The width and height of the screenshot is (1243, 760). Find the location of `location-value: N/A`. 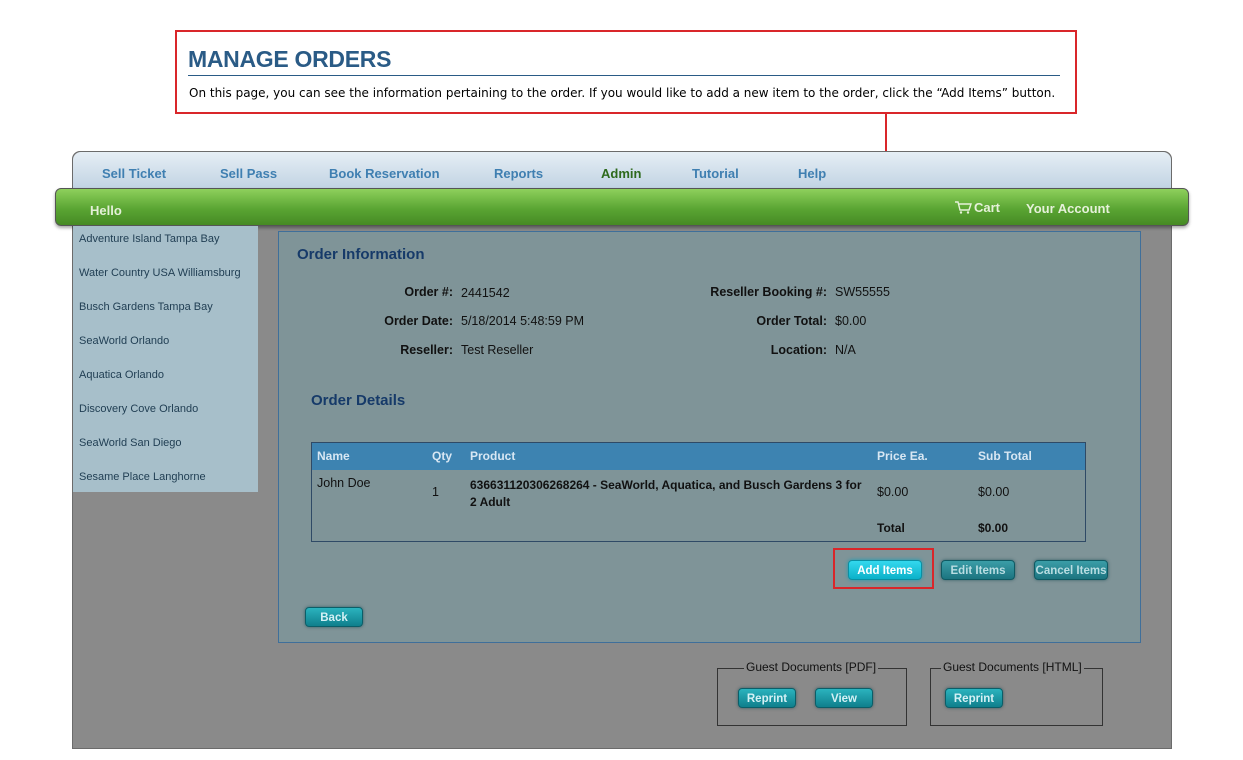

location-value: N/A is located at coordinates (845, 350).